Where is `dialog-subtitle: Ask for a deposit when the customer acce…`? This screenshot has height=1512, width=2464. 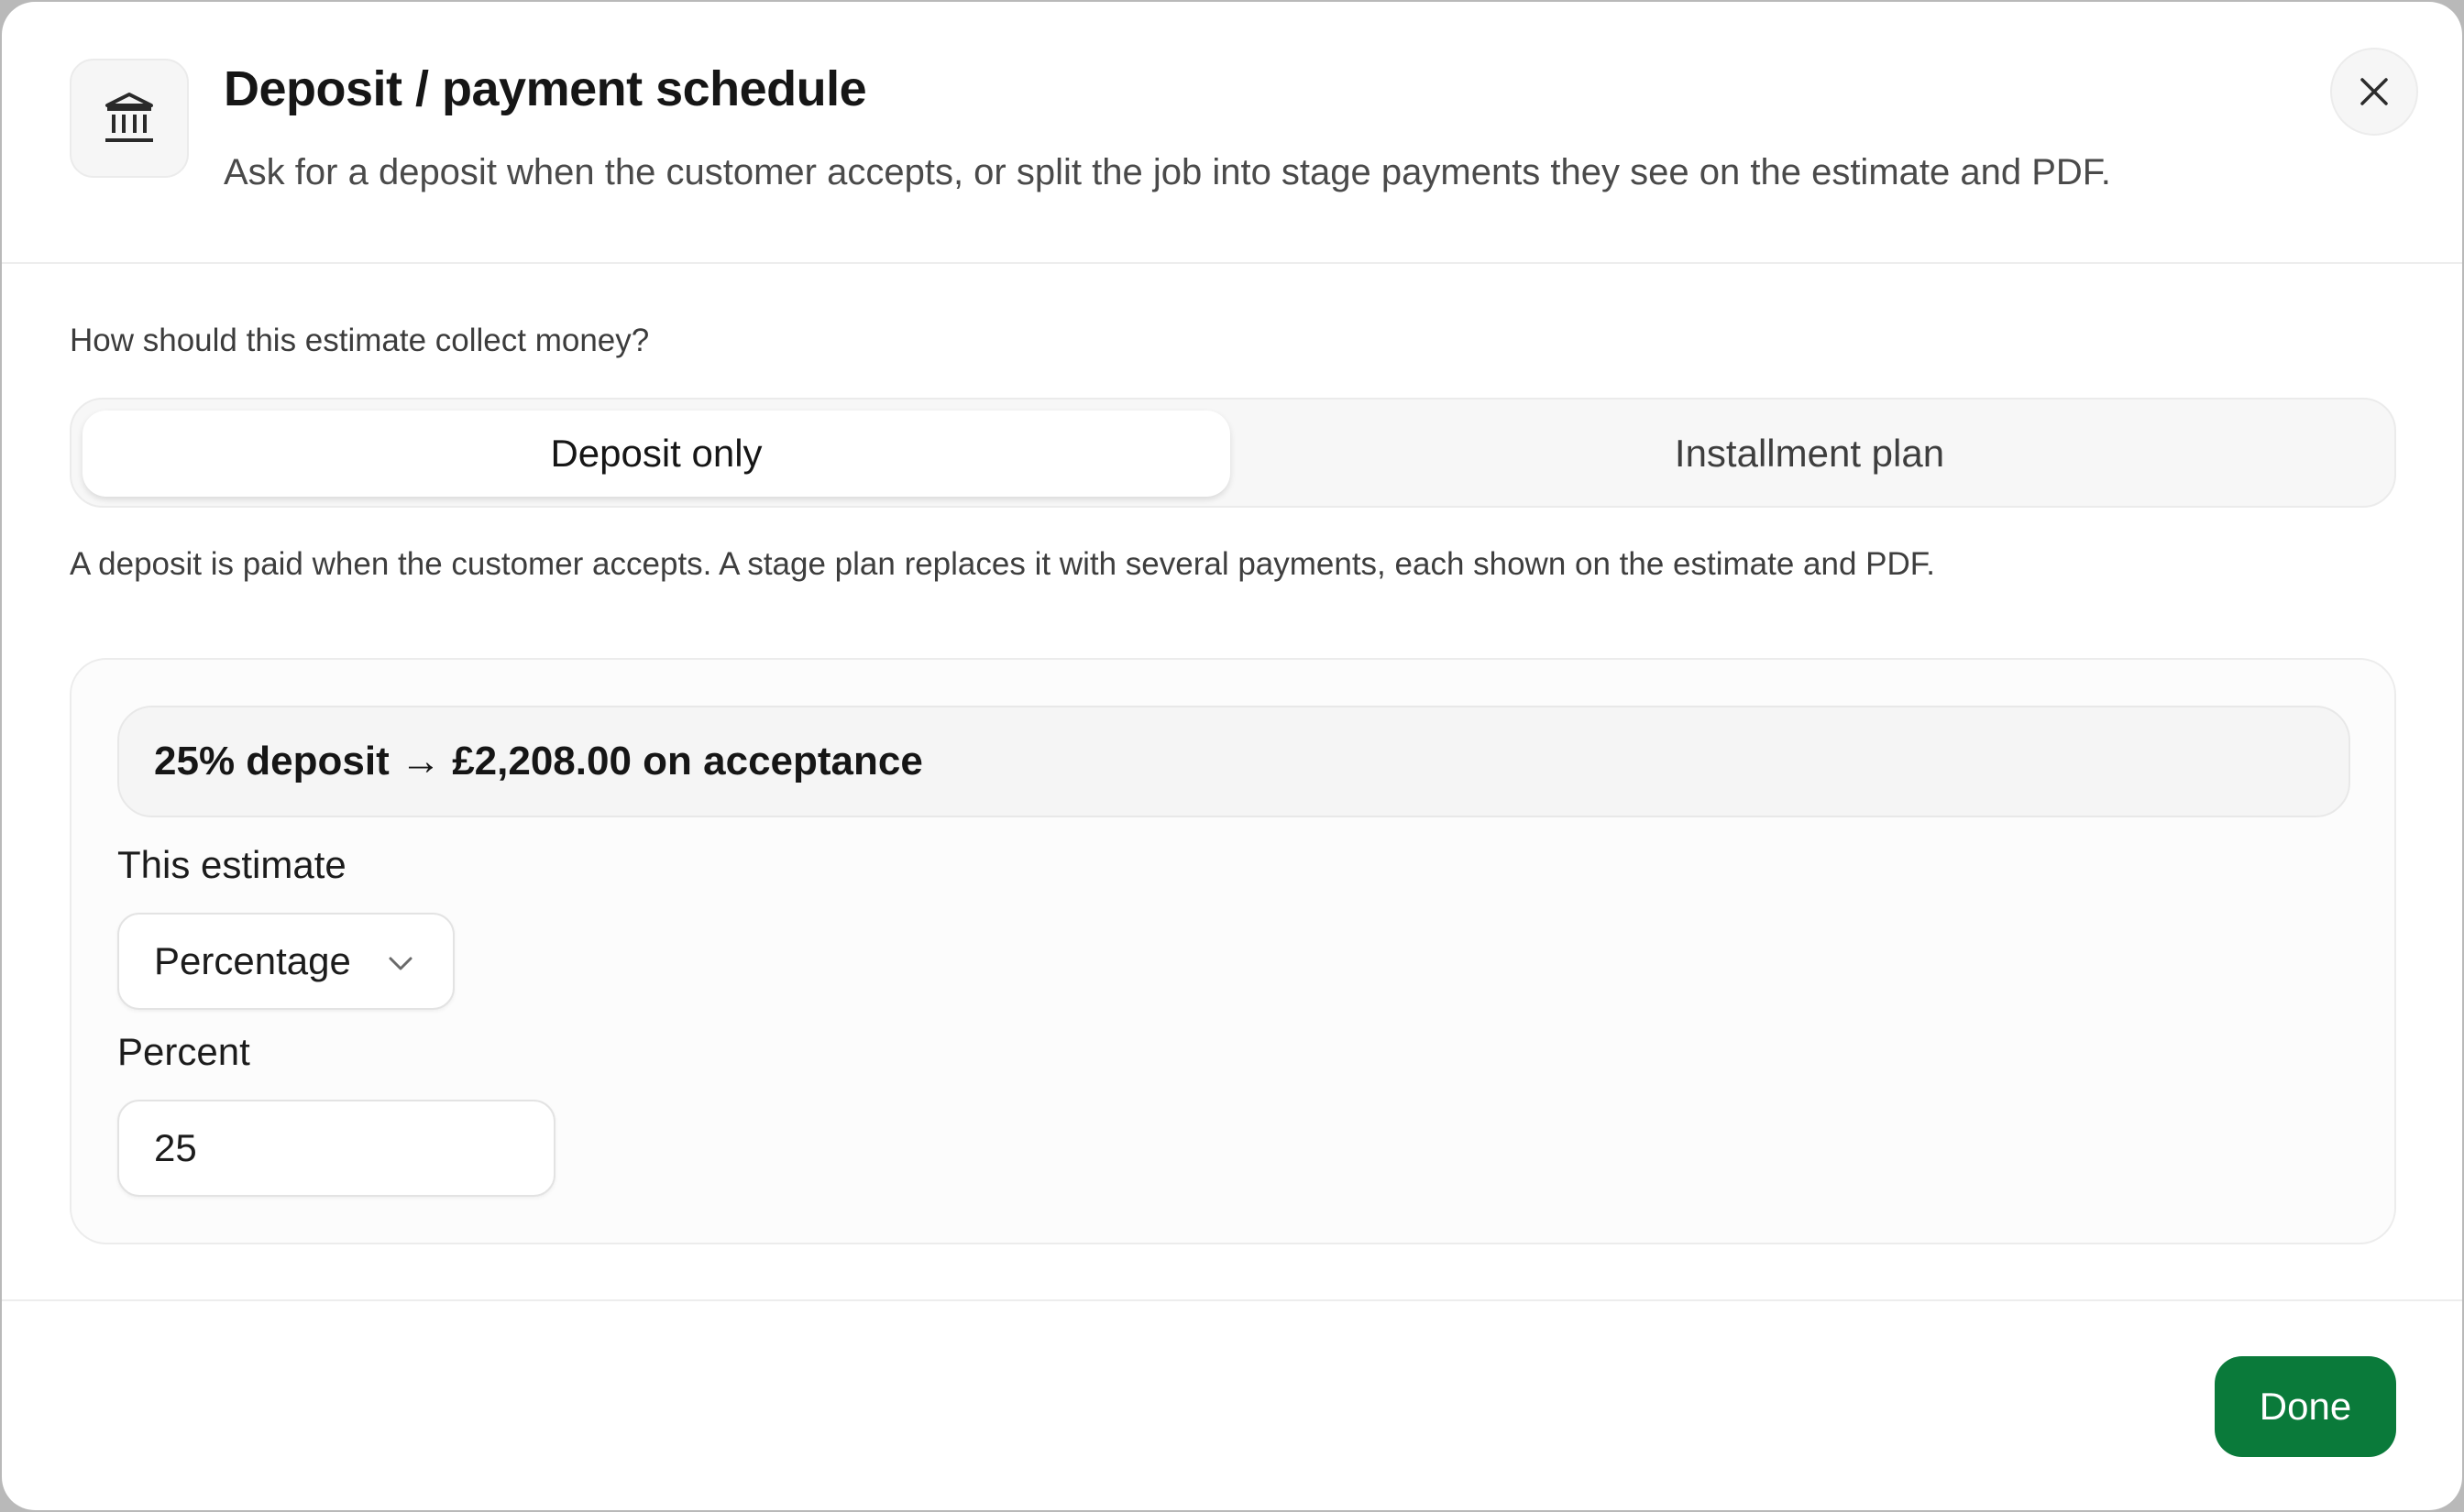
dialog-subtitle: Ask for a deposit when the customer acce… is located at coordinates (1167, 172).